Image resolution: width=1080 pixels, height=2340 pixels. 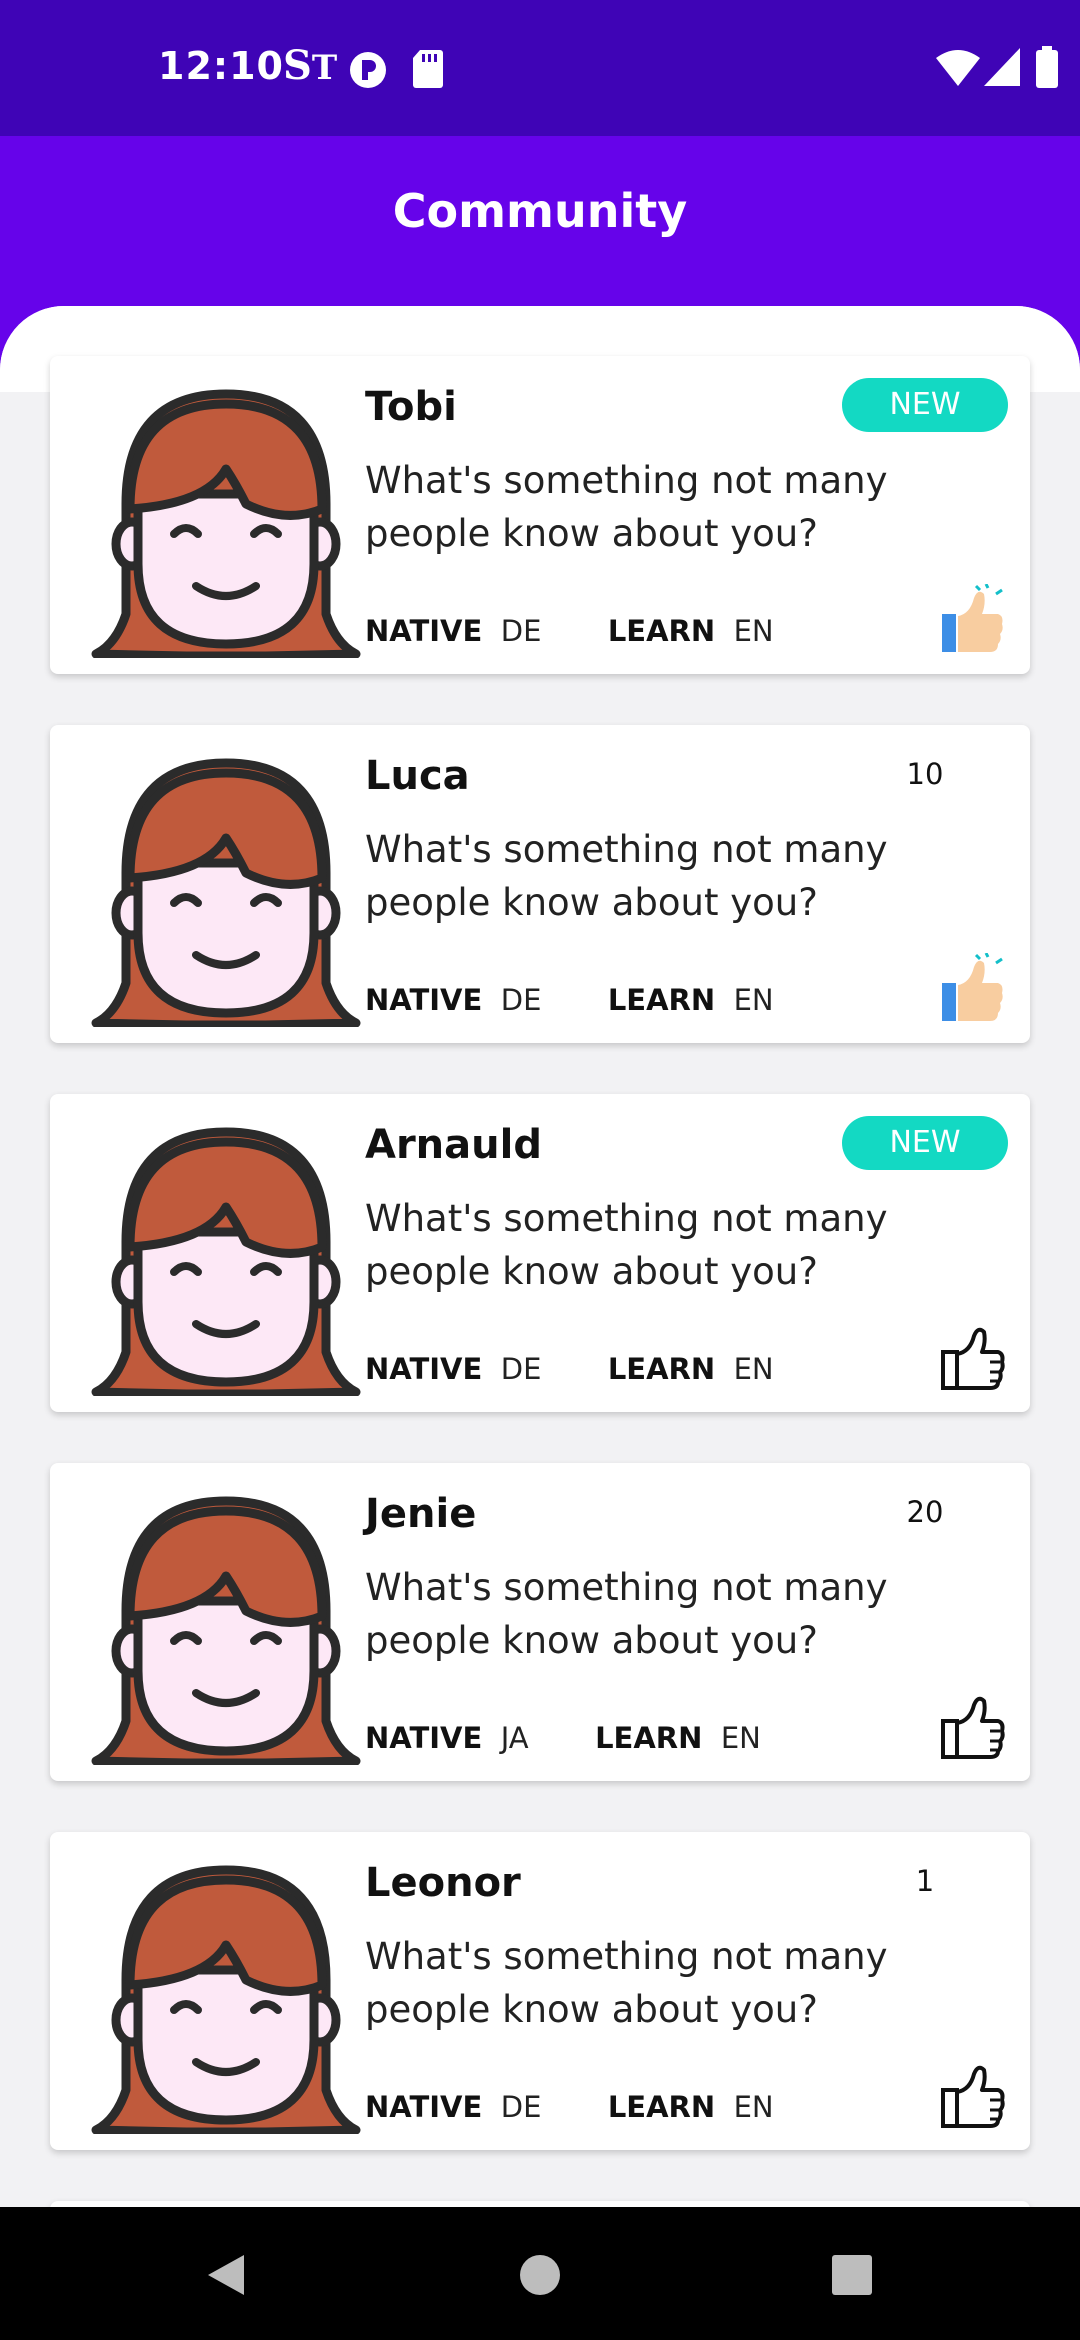 What do you see at coordinates (411, 407) in the screenshot?
I see `user-name: Tobi` at bounding box center [411, 407].